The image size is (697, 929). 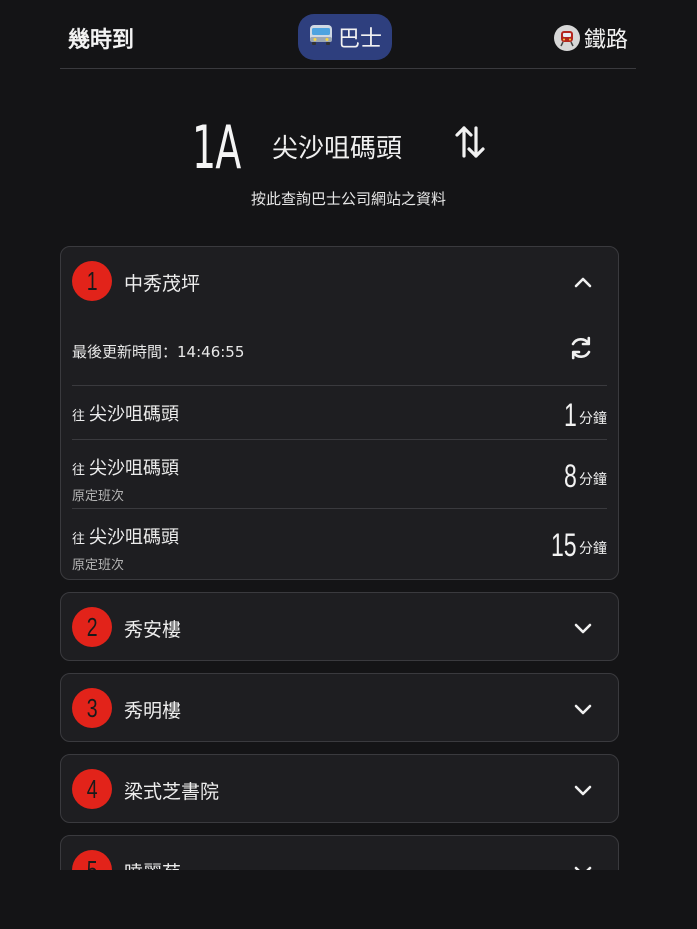 I want to click on stop-sequence-badge: 4, so click(x=92, y=789).